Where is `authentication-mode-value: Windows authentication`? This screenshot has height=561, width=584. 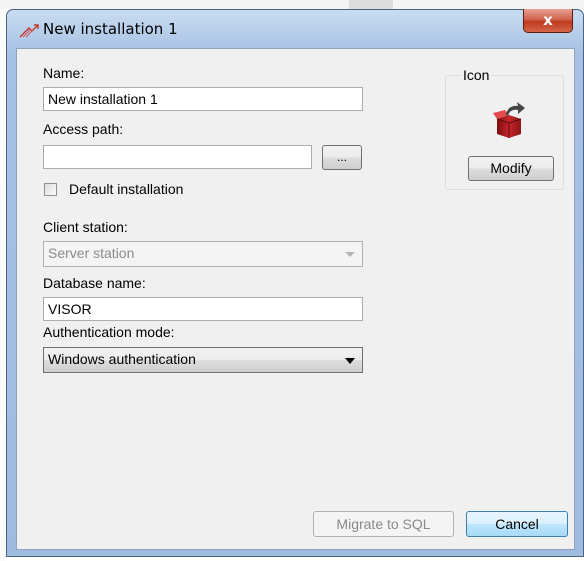
authentication-mode-value: Windows authentication is located at coordinates (122, 359).